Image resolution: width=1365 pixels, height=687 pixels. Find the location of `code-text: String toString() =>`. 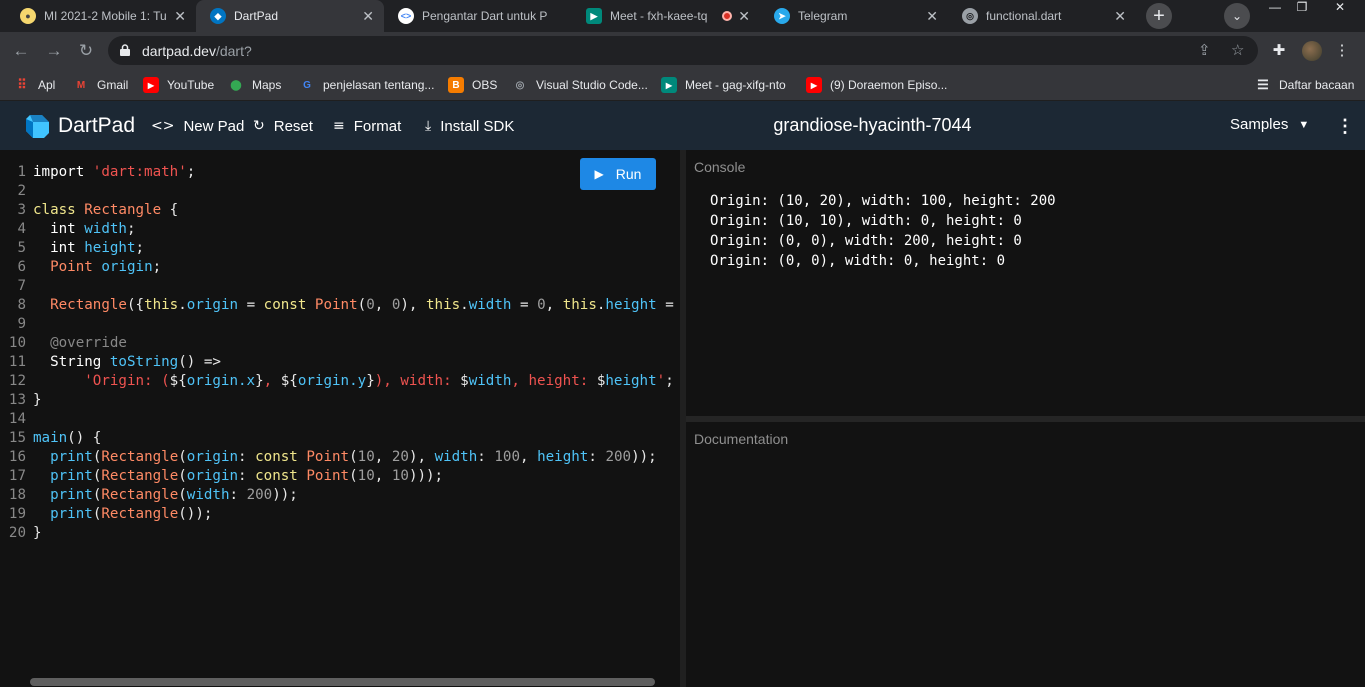

code-text: String toString() => is located at coordinates (135, 362).